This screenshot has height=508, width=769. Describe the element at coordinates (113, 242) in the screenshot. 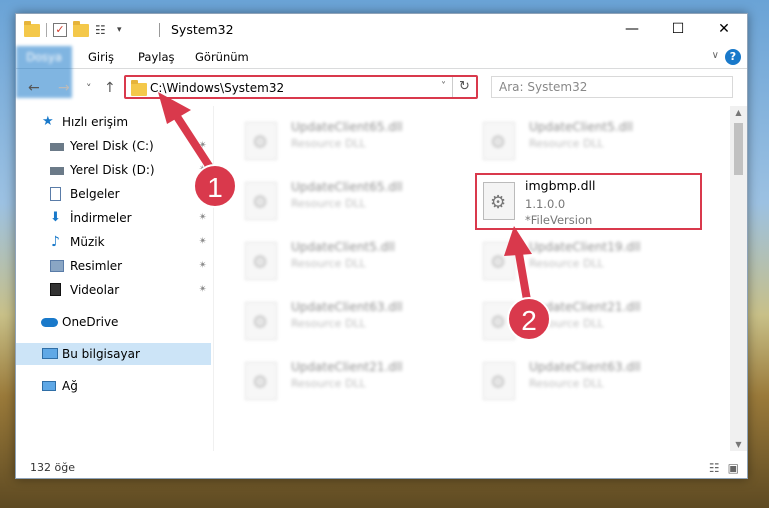

I see `sidebar-item-music: ♪ Müzik ✴` at that location.